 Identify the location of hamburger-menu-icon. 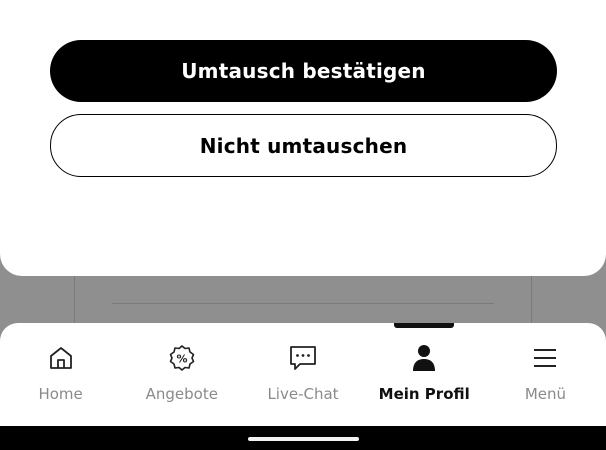
(545, 358).